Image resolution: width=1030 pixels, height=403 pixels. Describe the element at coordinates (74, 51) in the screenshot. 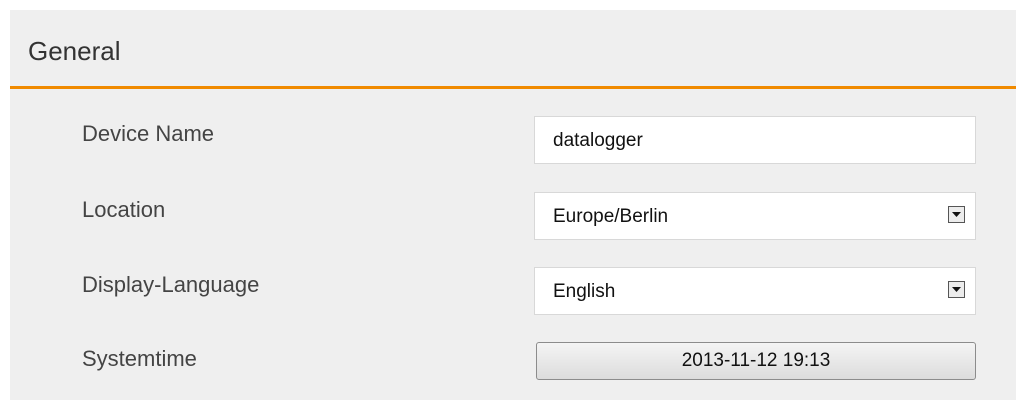

I see `section-title: General` at that location.